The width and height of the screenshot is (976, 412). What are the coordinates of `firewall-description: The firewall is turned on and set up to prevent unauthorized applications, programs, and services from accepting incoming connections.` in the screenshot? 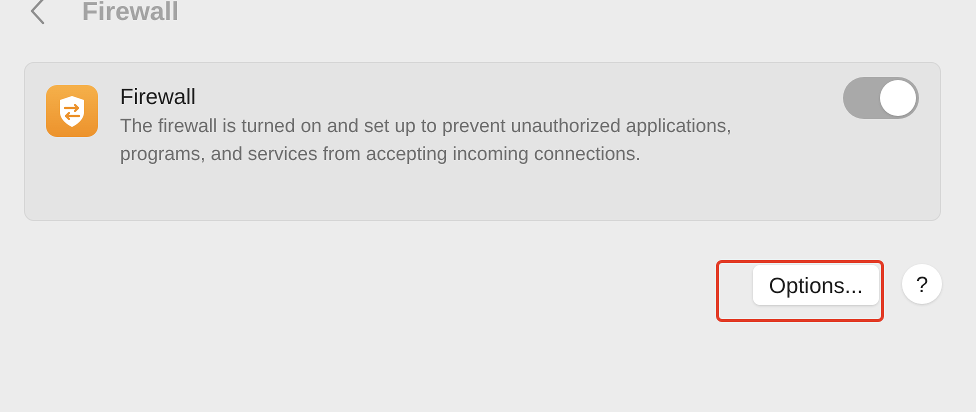 It's located at (426, 141).